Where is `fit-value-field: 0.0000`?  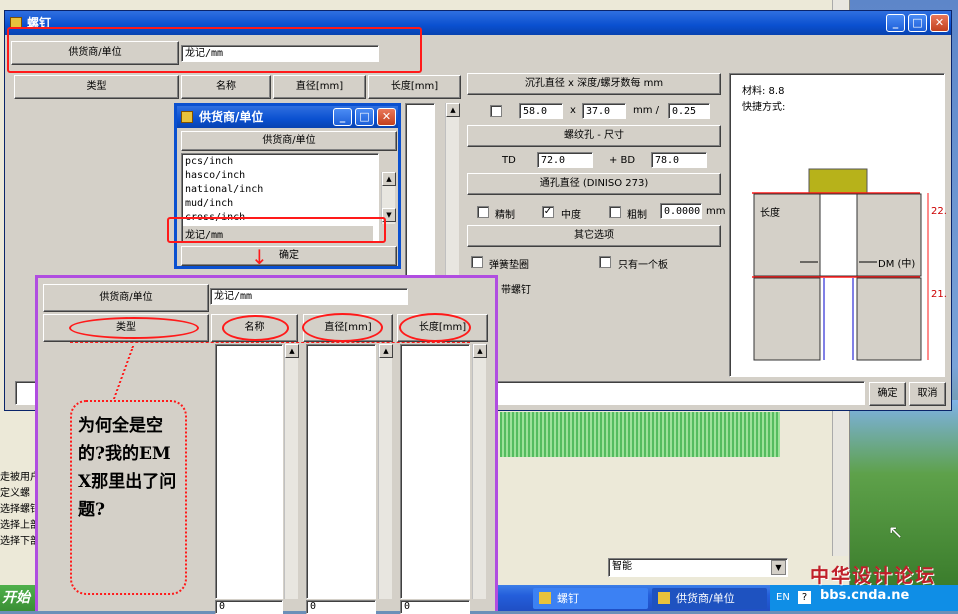
fit-value-field: 0.0000 is located at coordinates (681, 211).